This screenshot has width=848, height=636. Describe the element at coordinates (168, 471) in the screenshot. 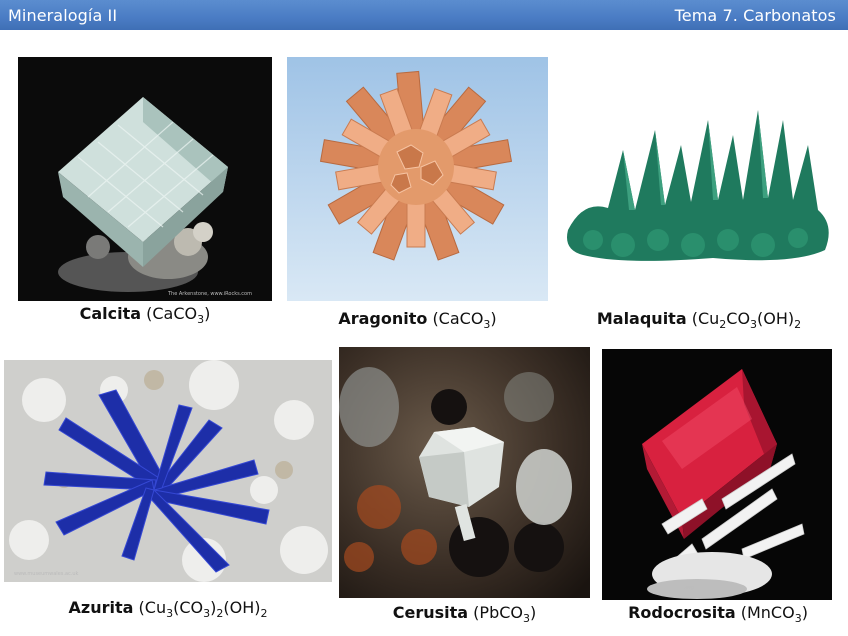

I see `azurita-photo: www.museumwales.ac.uk` at that location.